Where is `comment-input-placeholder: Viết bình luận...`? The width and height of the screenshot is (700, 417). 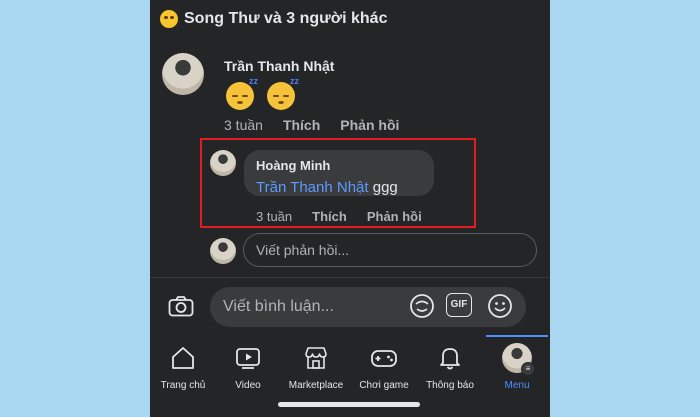 comment-input-placeholder: Viết bình luận... is located at coordinates (278, 306).